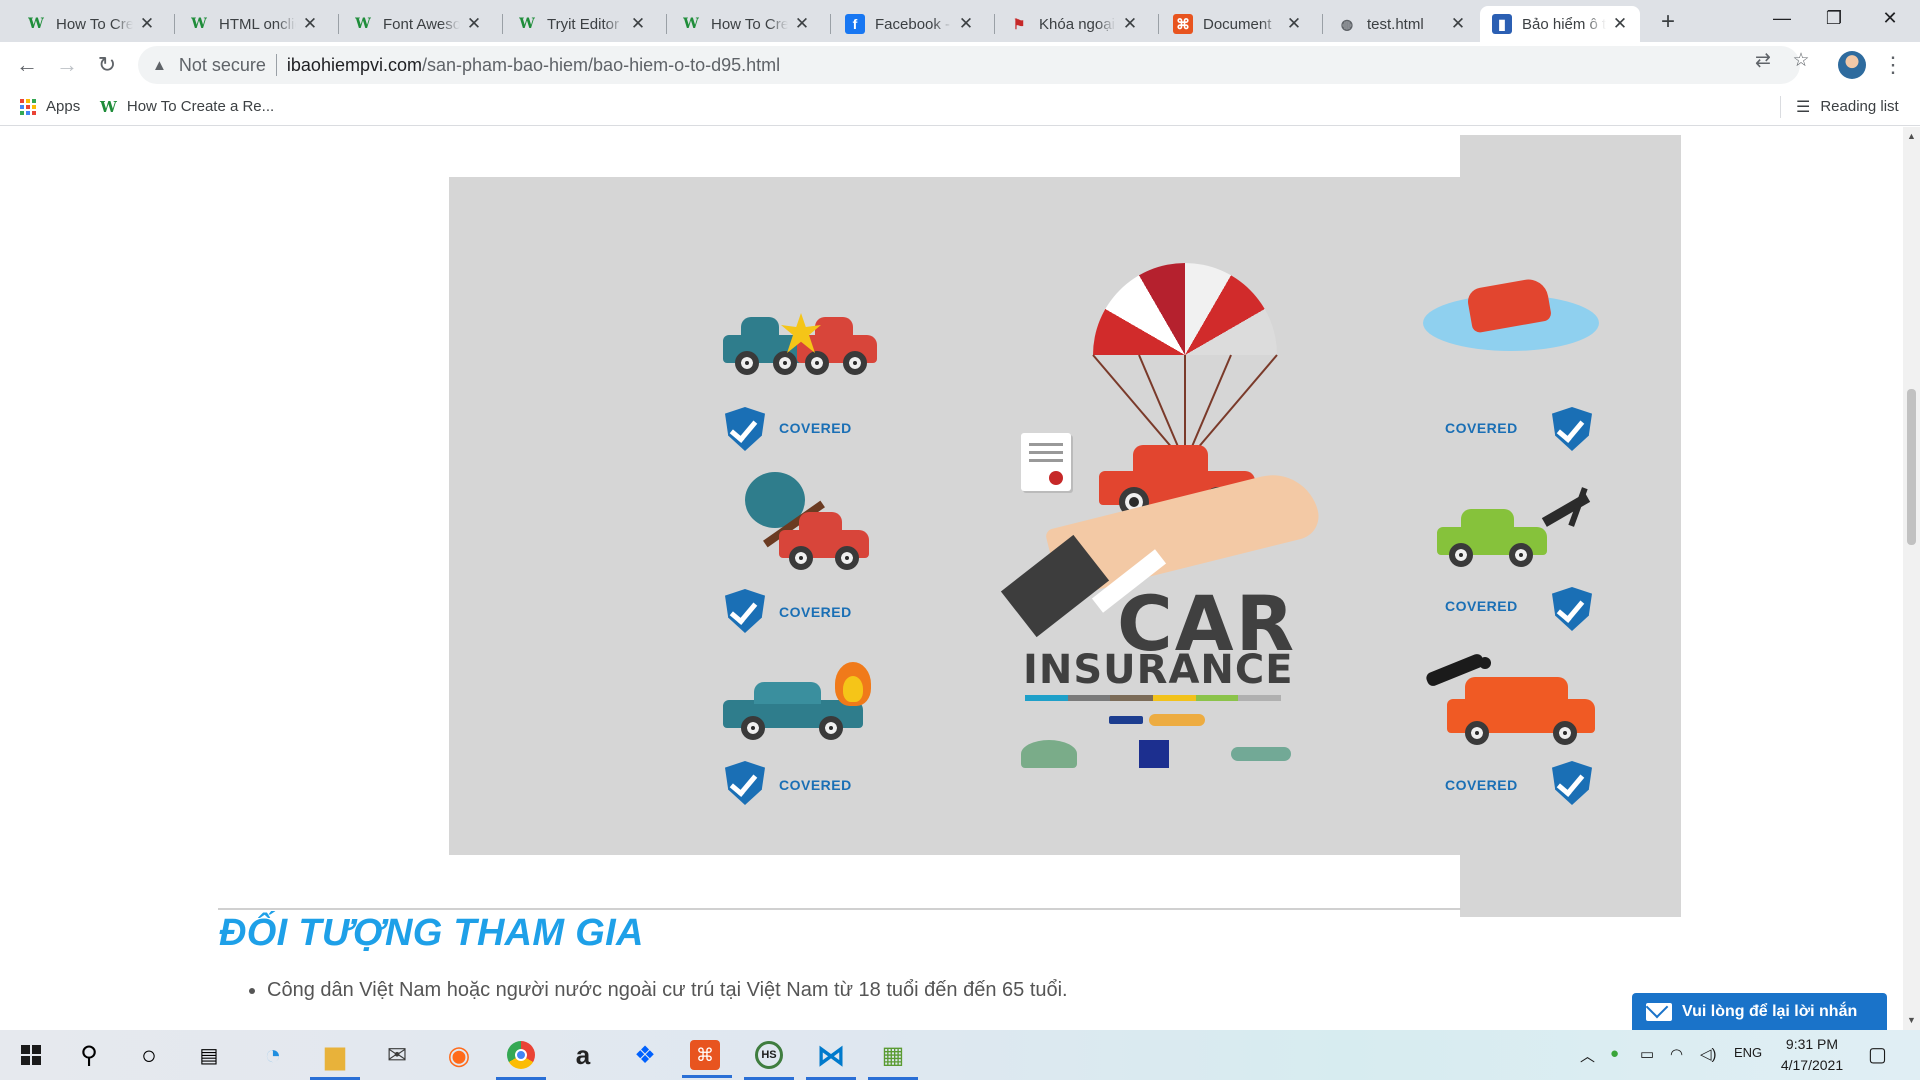 The height and width of the screenshot is (1080, 1920). What do you see at coordinates (1647, 1054) in the screenshot?
I see `battery-icon: ▭` at bounding box center [1647, 1054].